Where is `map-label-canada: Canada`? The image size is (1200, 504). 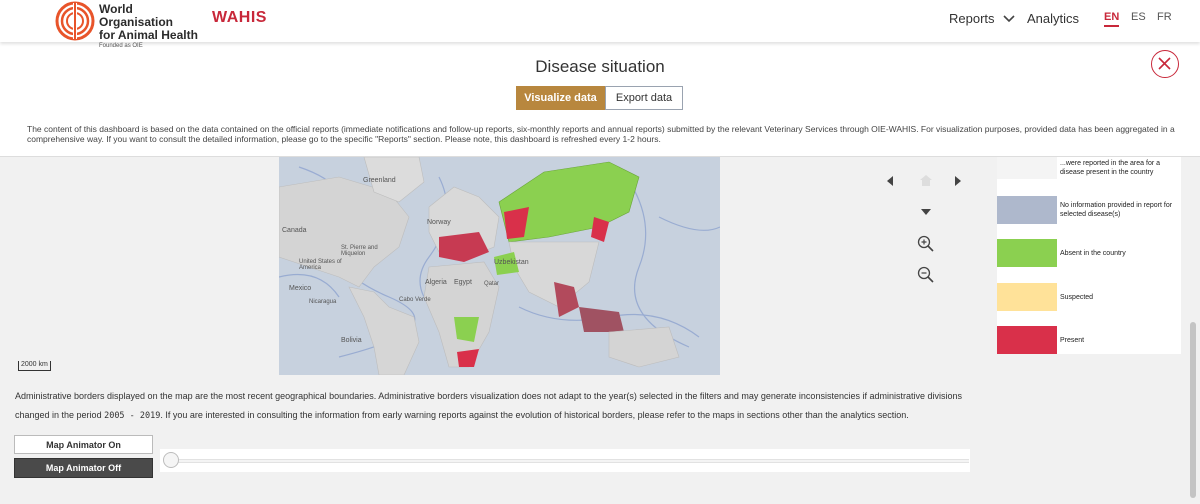 map-label-canada: Canada is located at coordinates (294, 230).